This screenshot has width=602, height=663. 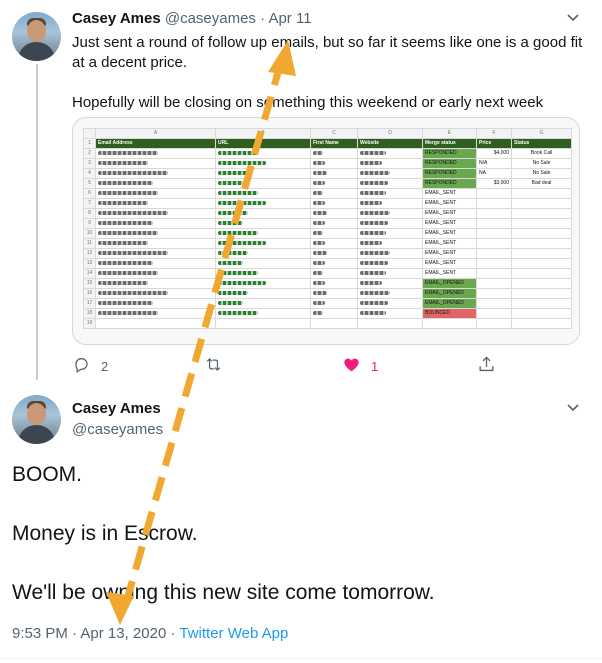 What do you see at coordinates (123, 633) in the screenshot?
I see `tweet-date: Apr 13, 2020` at bounding box center [123, 633].